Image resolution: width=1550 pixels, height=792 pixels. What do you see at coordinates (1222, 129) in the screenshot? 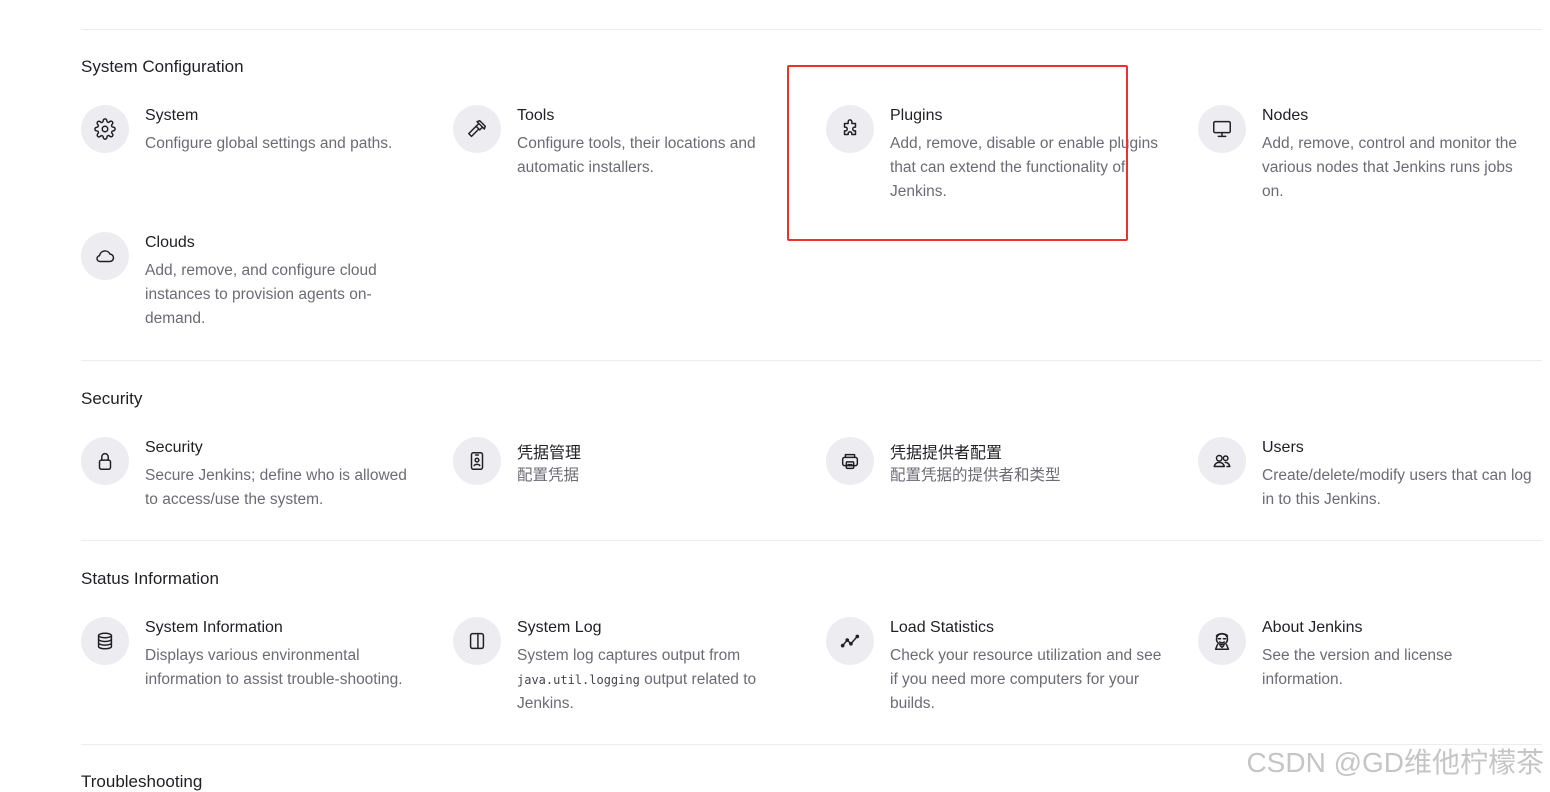
I see `monitor-icon` at bounding box center [1222, 129].